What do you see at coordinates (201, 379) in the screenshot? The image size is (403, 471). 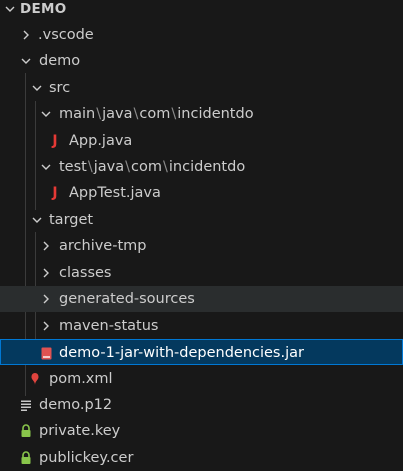 I see `tree-item-pom-xml: pom.xml` at bounding box center [201, 379].